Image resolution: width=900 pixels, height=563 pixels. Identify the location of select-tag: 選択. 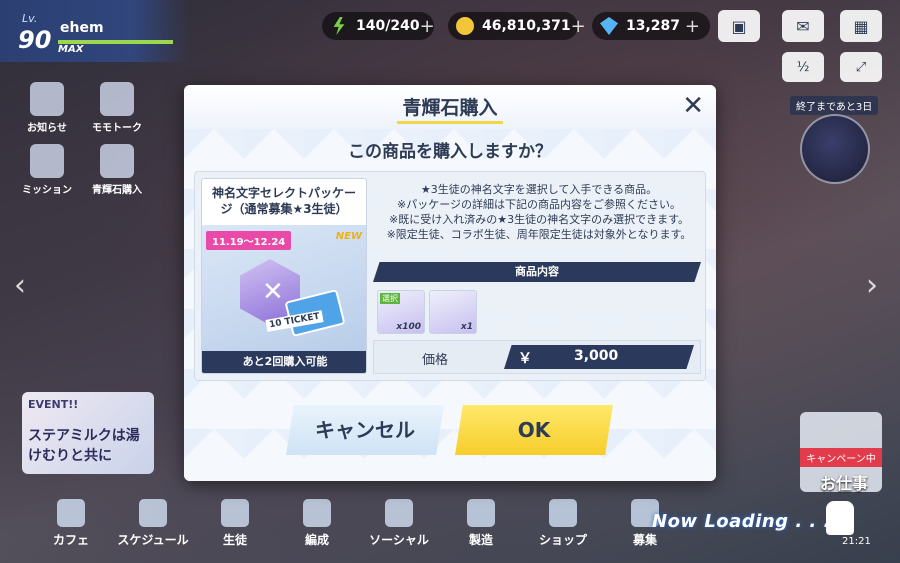
(390, 298).